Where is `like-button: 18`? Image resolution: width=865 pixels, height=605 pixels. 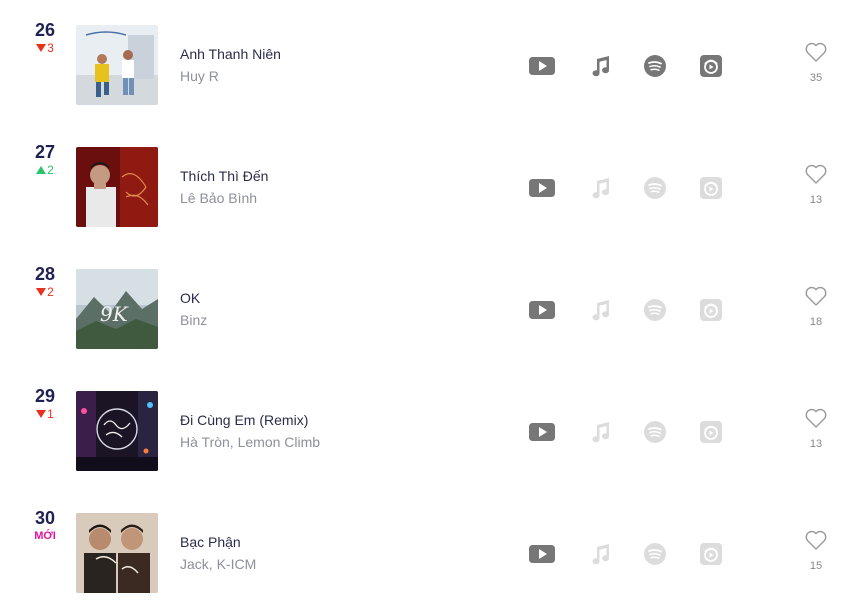
like-button: 18 is located at coordinates (816, 306).